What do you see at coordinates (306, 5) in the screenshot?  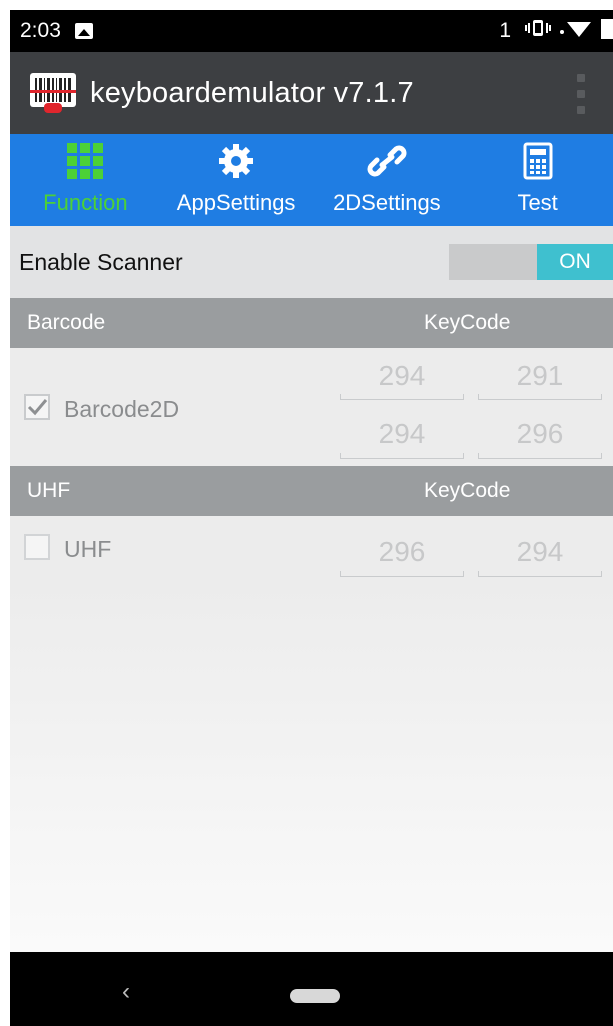 I see `frame-edge` at bounding box center [306, 5].